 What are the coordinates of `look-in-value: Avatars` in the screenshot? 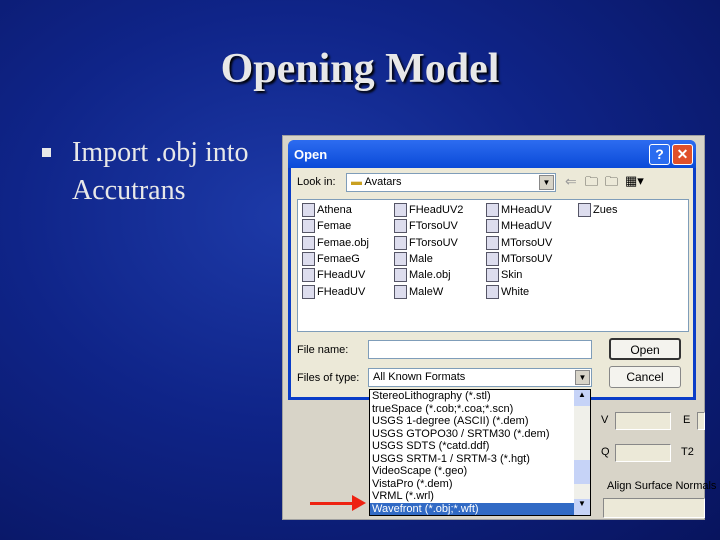 It's located at (383, 182).